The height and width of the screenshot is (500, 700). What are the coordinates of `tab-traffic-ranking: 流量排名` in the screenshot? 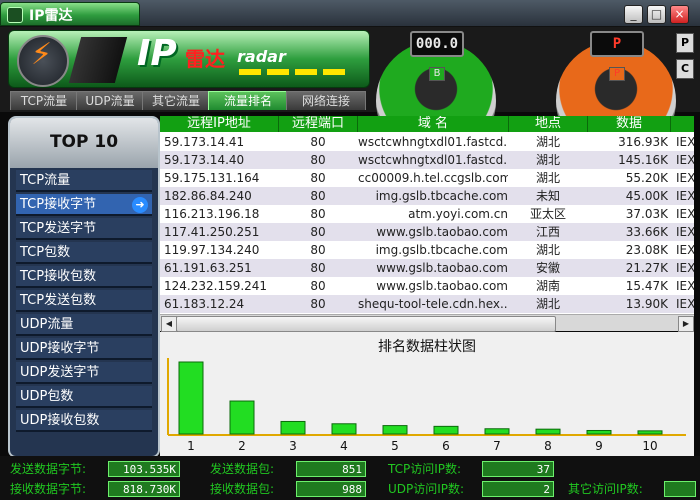 It's located at (248, 100).